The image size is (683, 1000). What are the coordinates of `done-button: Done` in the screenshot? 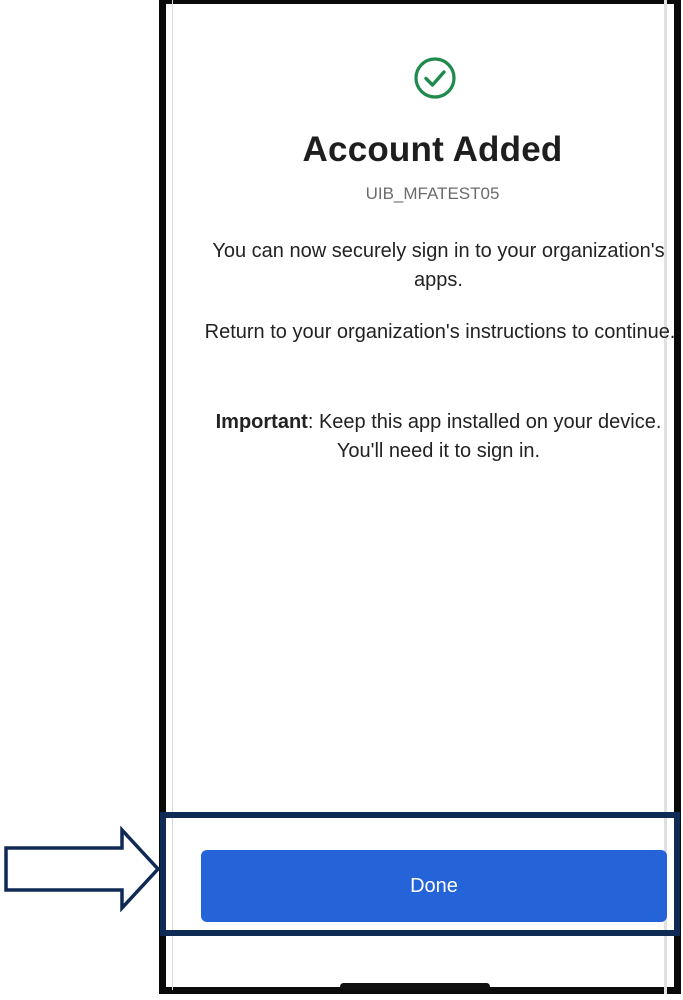 It's located at (434, 886).